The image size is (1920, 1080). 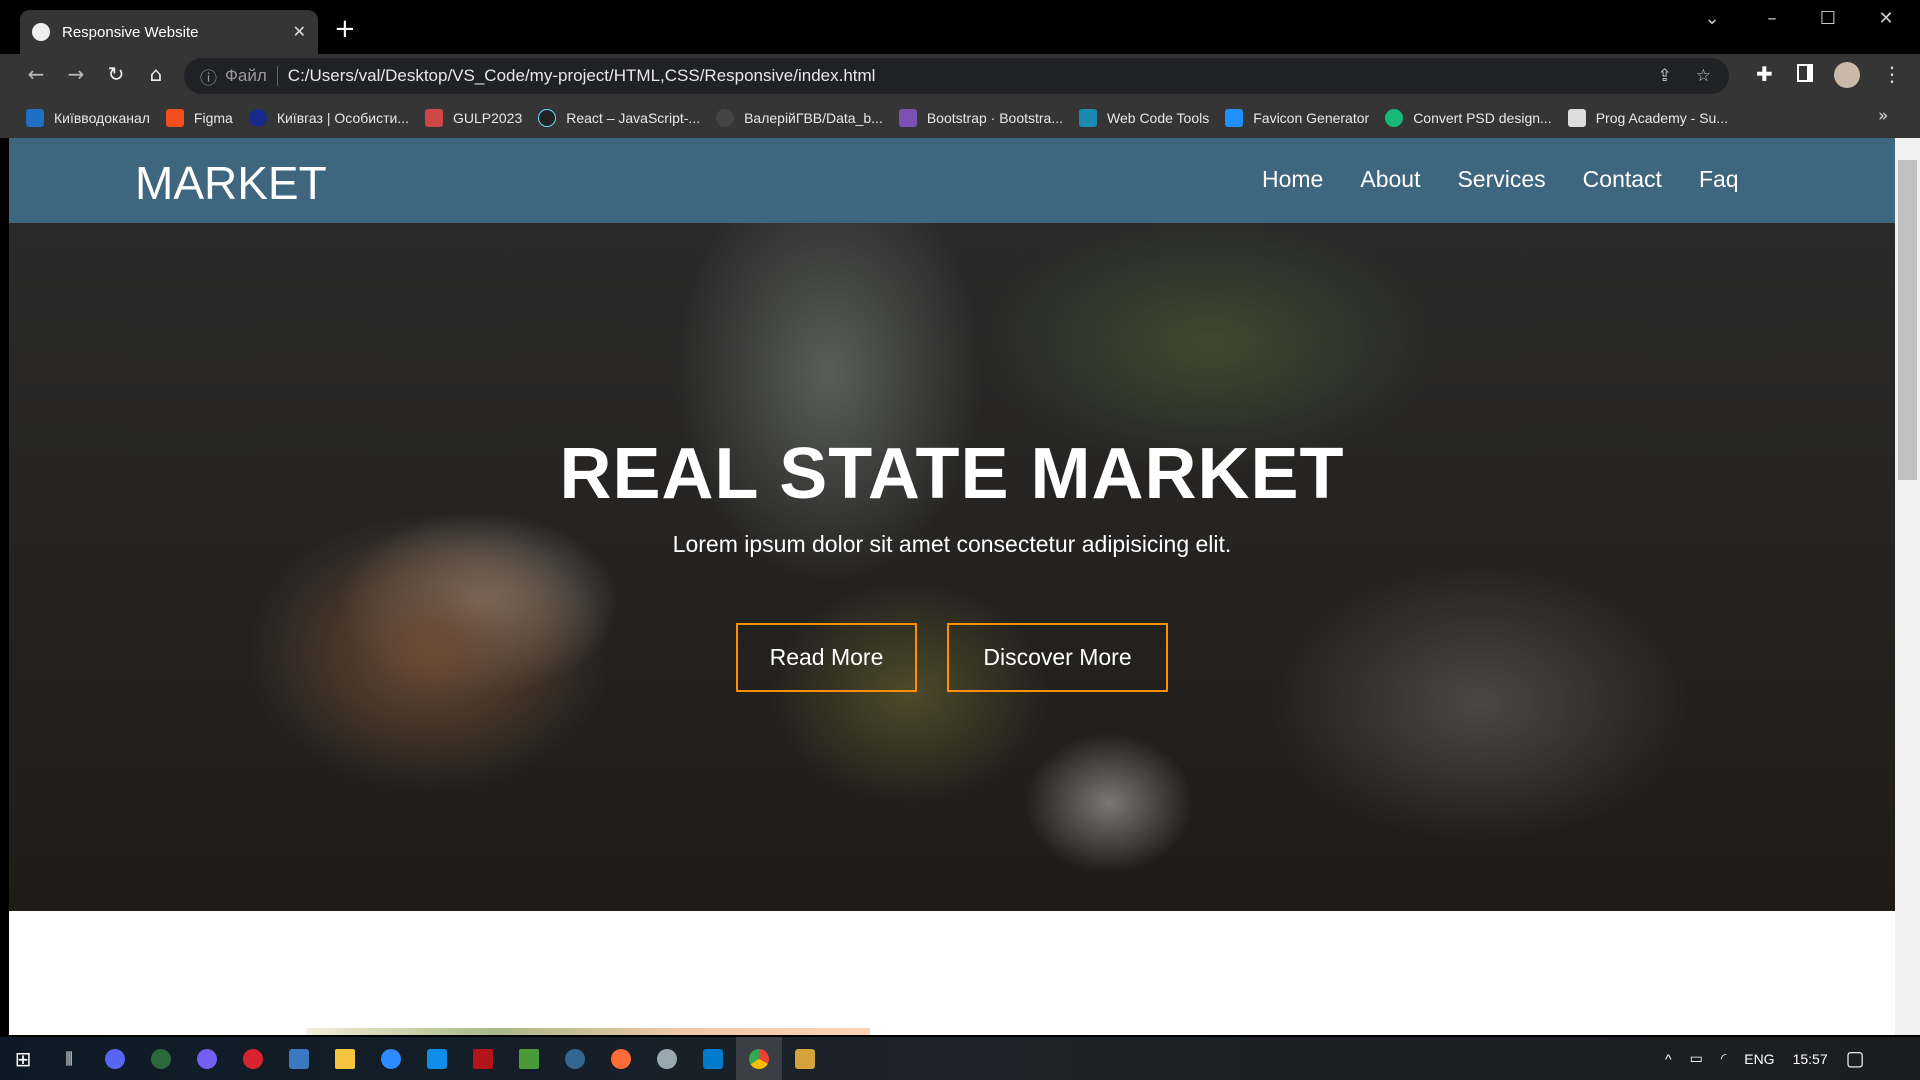 What do you see at coordinates (23, 1058) in the screenshot?
I see `start-button: ⊞` at bounding box center [23, 1058].